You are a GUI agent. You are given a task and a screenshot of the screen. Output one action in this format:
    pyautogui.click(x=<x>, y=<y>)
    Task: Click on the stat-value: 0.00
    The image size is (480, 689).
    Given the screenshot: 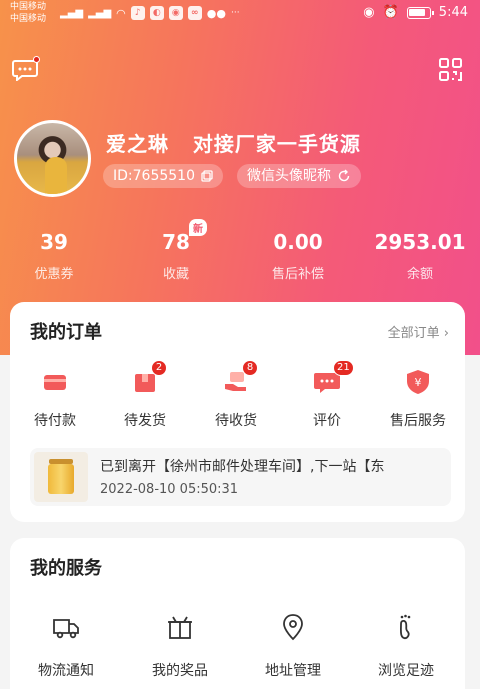 What is the action you would take?
    pyautogui.click(x=298, y=242)
    